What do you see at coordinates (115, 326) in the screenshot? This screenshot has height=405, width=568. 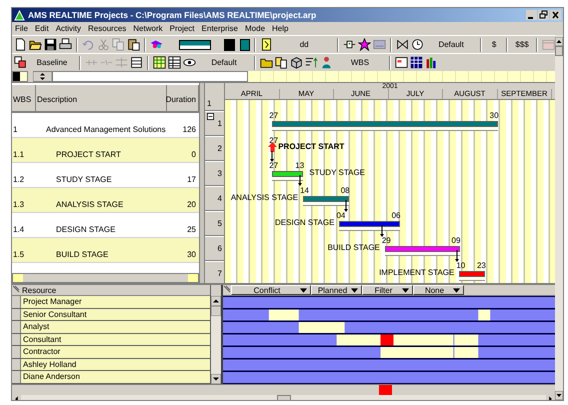 I see `resource-name: Analyst` at bounding box center [115, 326].